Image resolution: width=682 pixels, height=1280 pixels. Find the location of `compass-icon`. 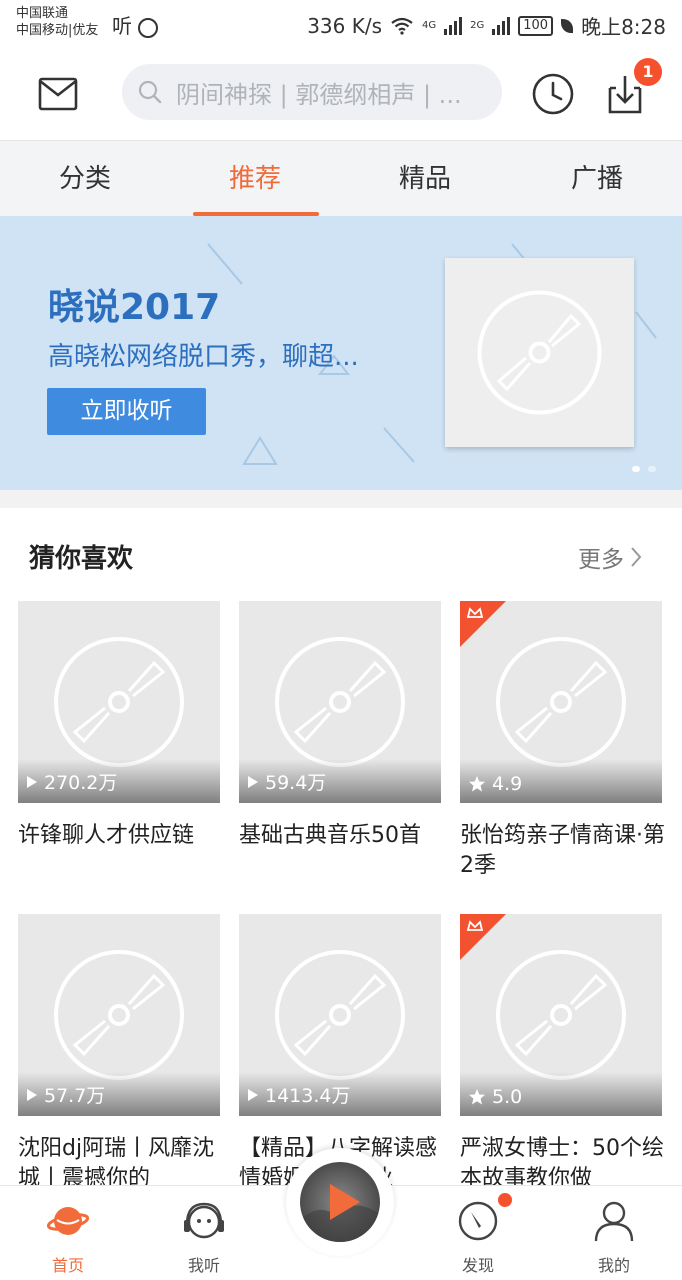

compass-icon is located at coordinates (478, 1221).